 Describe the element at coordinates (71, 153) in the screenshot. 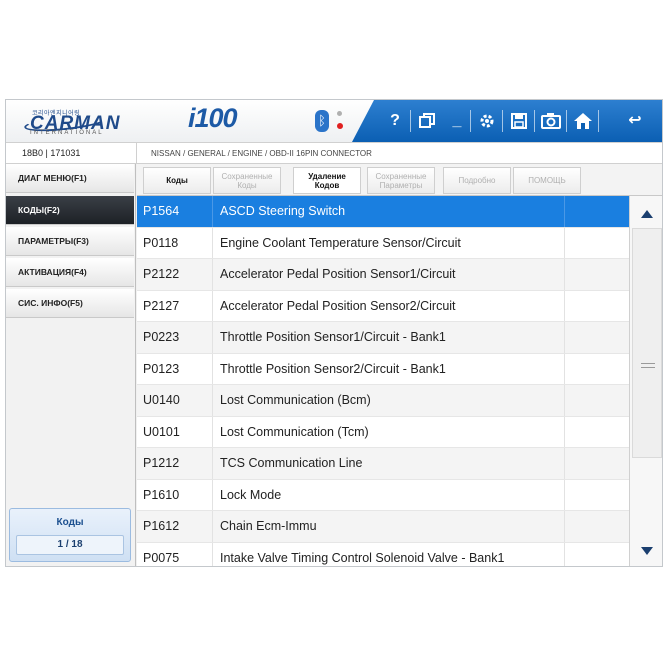

I see `vehicle-id: 18B0 | 171031` at that location.